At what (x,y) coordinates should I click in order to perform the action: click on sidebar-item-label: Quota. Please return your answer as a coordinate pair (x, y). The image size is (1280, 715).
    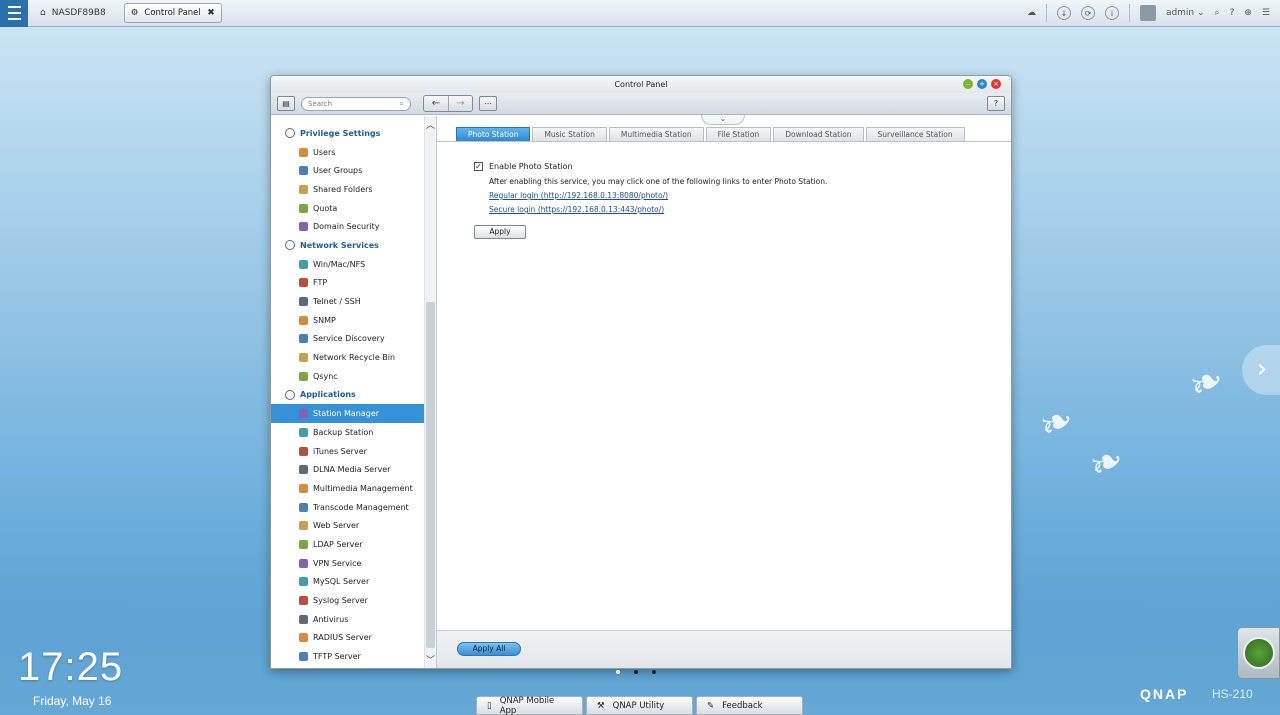
    Looking at the image, I should click on (325, 208).